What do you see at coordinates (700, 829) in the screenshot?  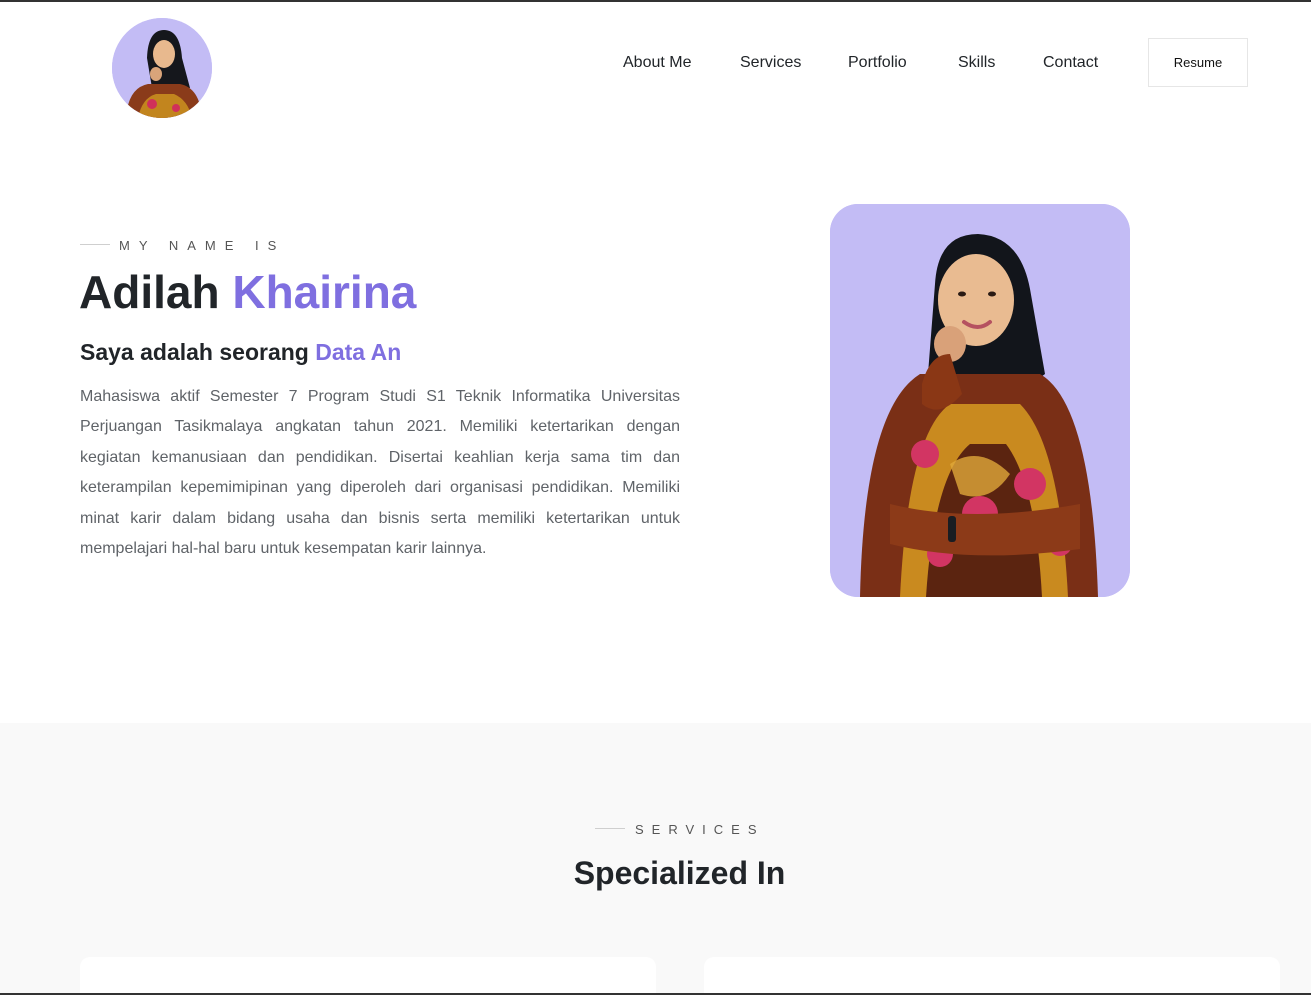 I see `services-eyebrow: SERVICES` at bounding box center [700, 829].